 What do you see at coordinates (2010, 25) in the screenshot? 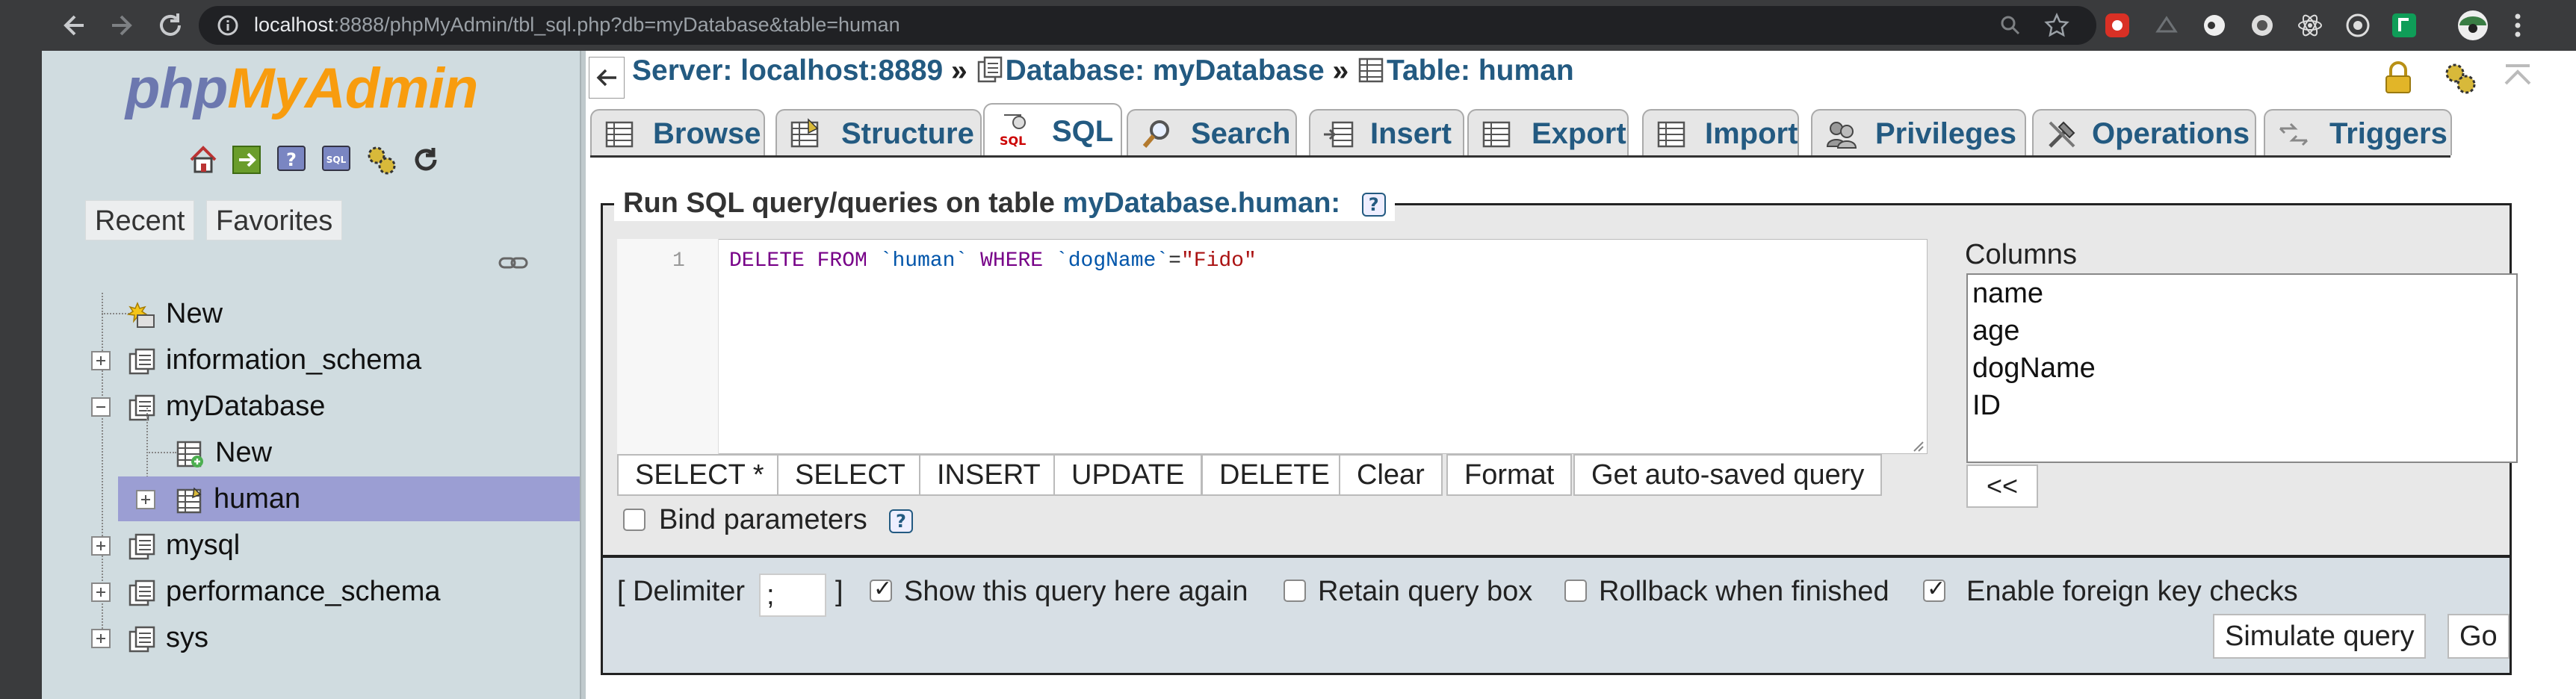
I see `zoom-icon` at bounding box center [2010, 25].